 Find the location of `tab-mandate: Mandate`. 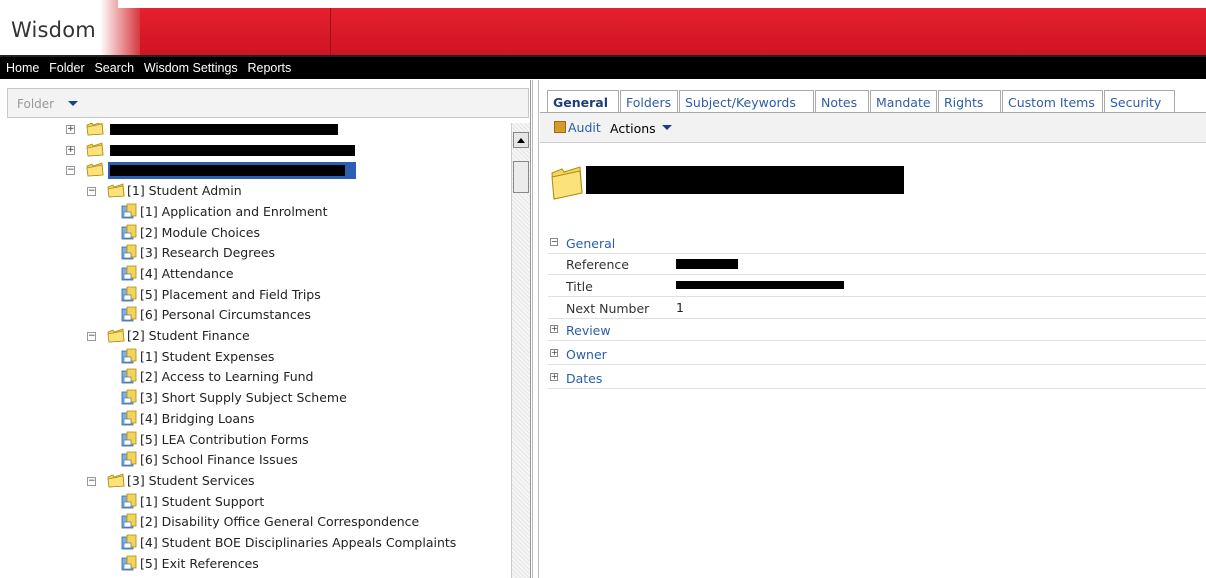

tab-mandate: Mandate is located at coordinates (903, 101).